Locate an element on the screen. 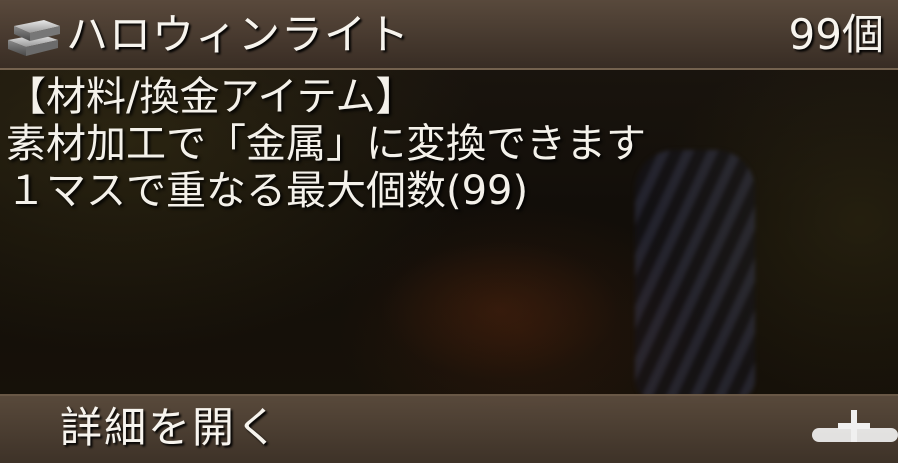  background-character is located at coordinates (695, 275).